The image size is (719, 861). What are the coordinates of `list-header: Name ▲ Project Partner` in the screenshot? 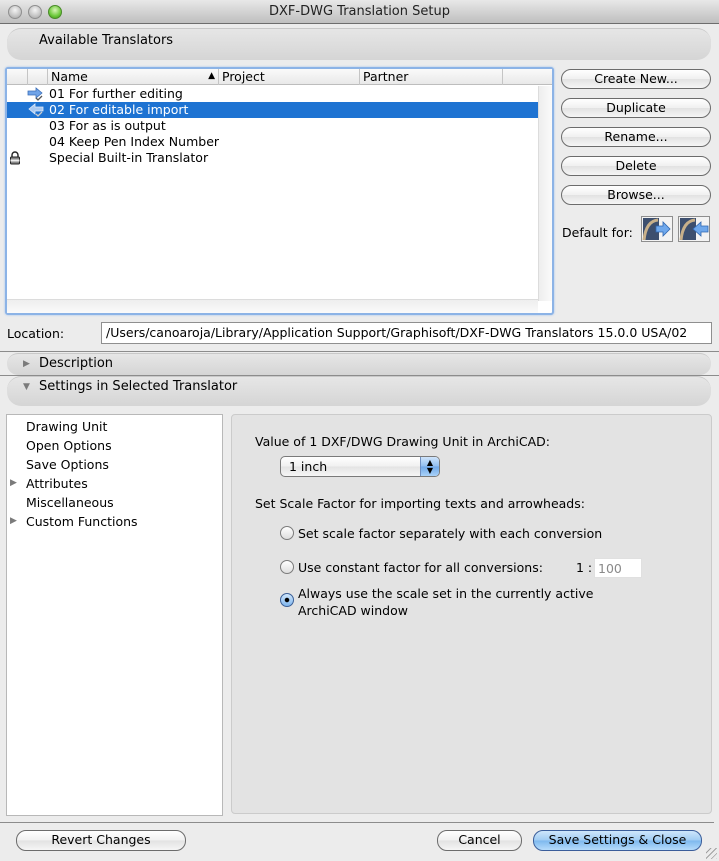 It's located at (279, 77).